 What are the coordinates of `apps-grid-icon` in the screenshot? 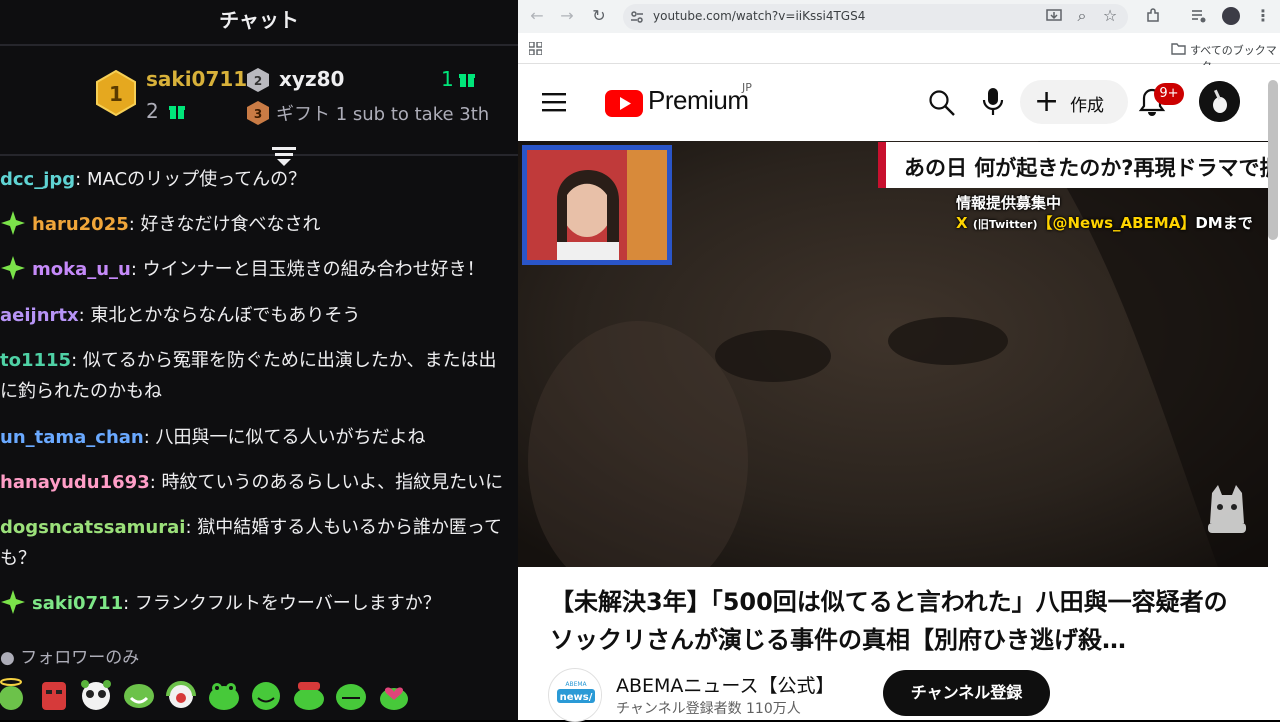 It's located at (535, 48).